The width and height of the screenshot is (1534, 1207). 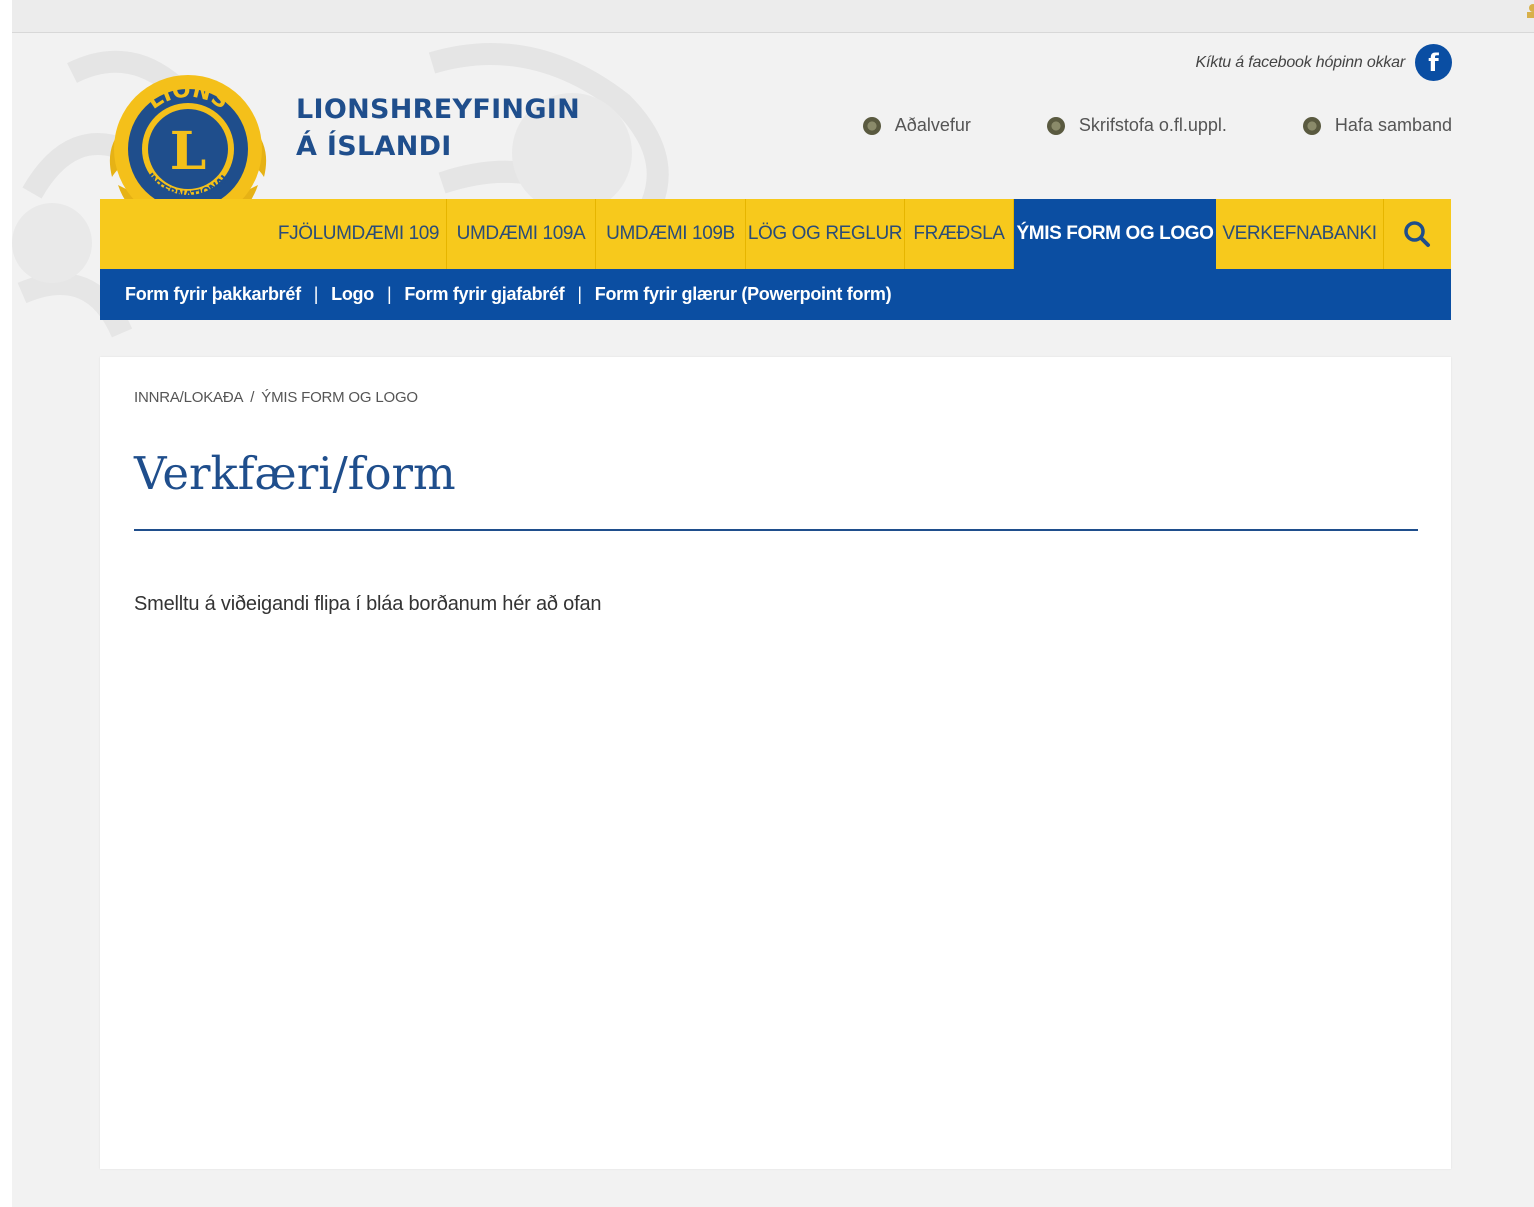 I want to click on subnav-link-glaerur: Form fyrir glærur (Powerpoint form), so click(x=743, y=294).